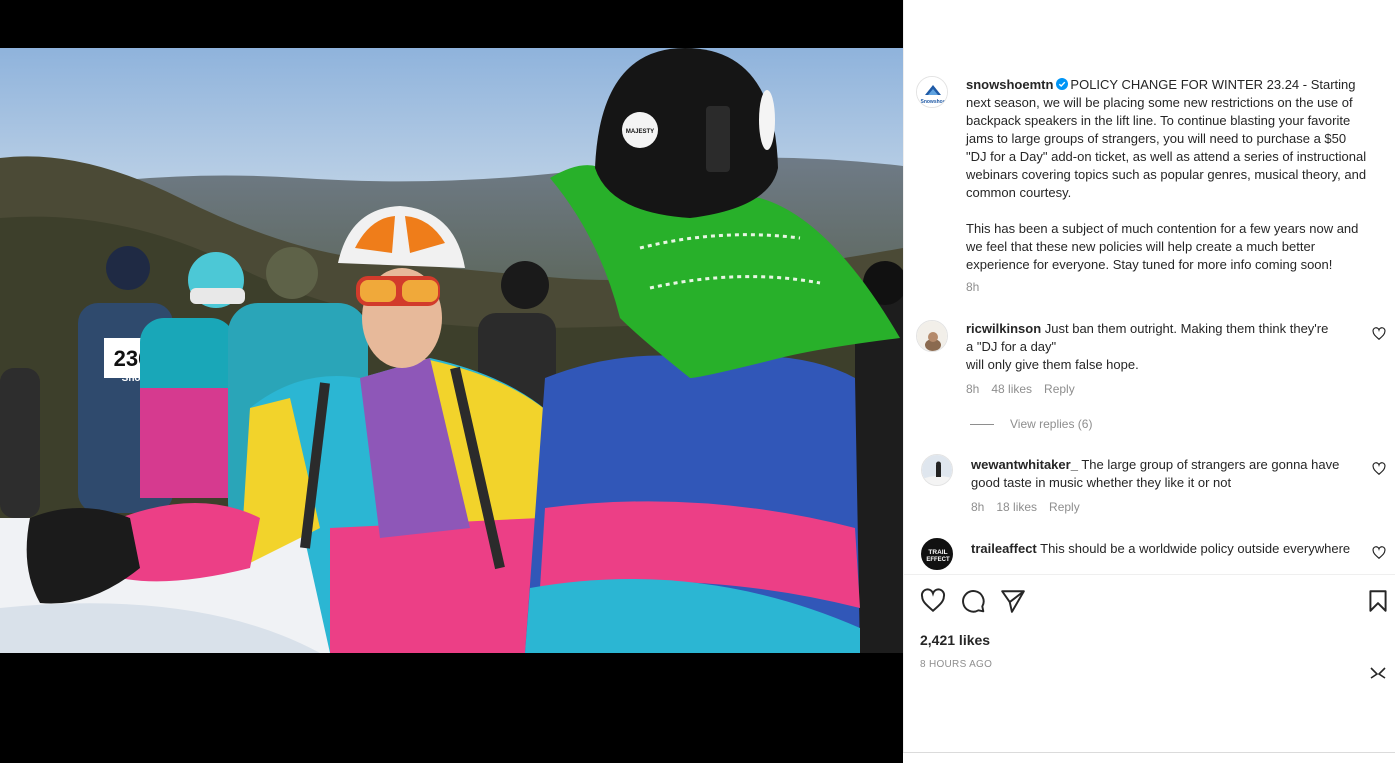 This screenshot has width=1395, height=763. Describe the element at coordinates (1016, 507) in the screenshot. I see `comment-likes: 18 likes` at that location.